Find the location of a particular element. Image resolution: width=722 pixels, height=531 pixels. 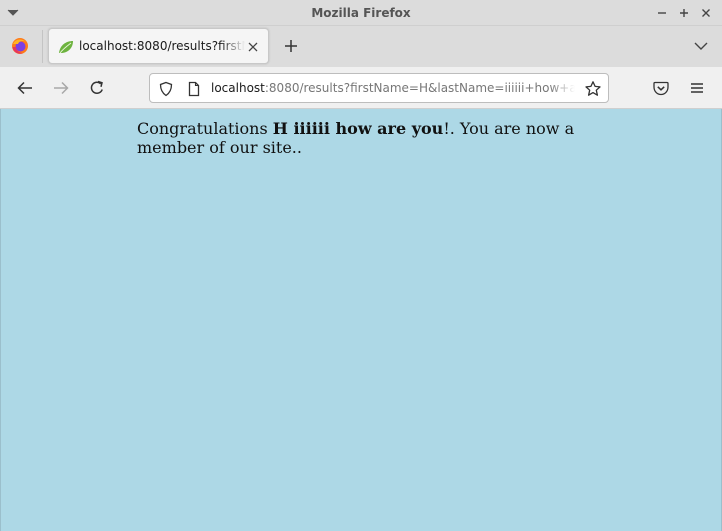

forward-arrow-icon is located at coordinates (61, 88).